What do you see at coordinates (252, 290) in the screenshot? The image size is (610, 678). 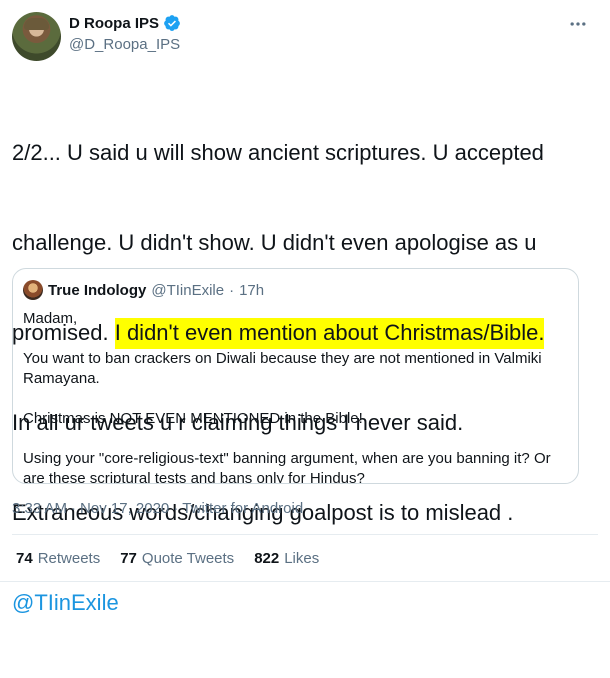 I see `quoted-tweet-time: 17h` at bounding box center [252, 290].